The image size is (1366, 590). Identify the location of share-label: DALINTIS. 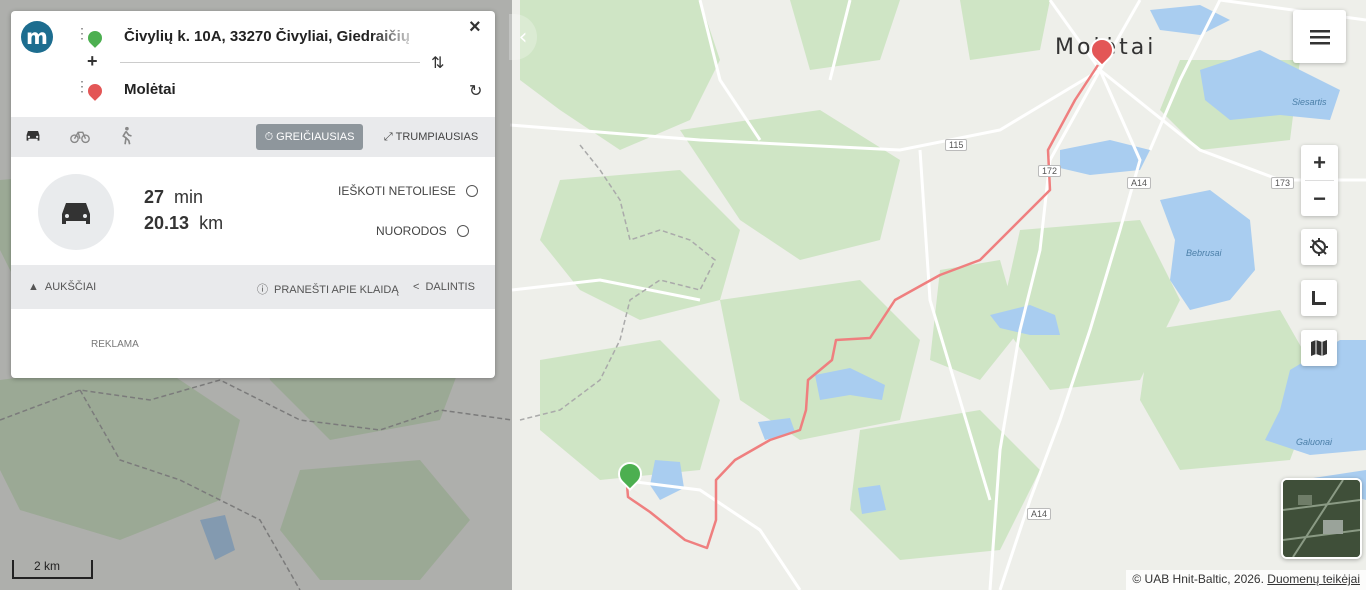
(450, 287).